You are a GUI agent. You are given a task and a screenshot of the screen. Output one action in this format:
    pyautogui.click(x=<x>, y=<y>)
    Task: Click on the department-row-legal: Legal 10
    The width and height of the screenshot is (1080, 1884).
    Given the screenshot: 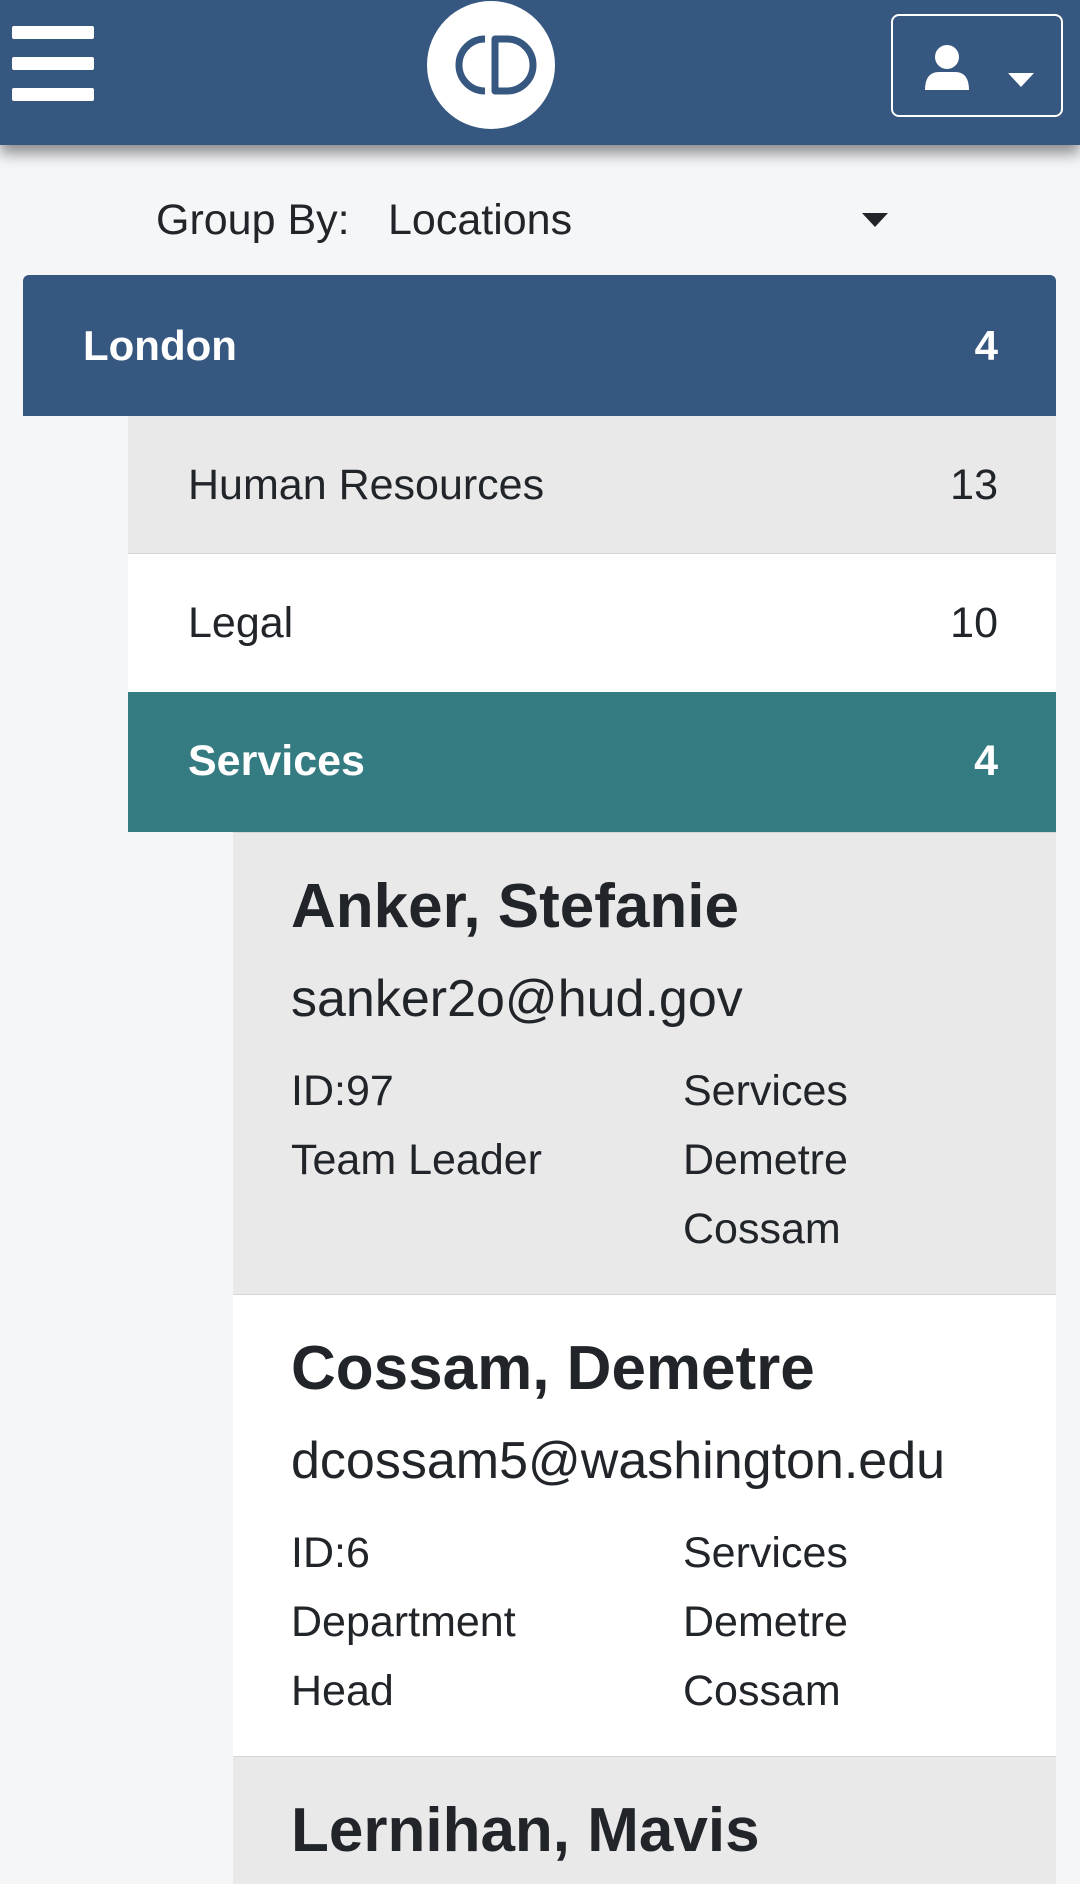 What is the action you would take?
    pyautogui.click(x=592, y=623)
    